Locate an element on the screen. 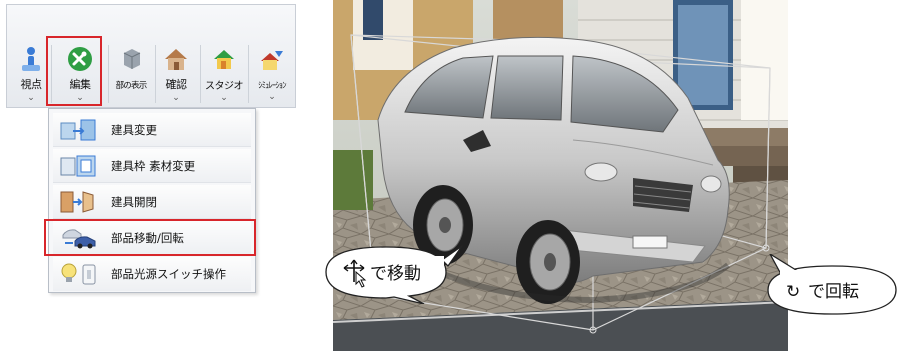 This screenshot has height=351, width=906. rotate-callout-text: で回転 is located at coordinates (833, 292).